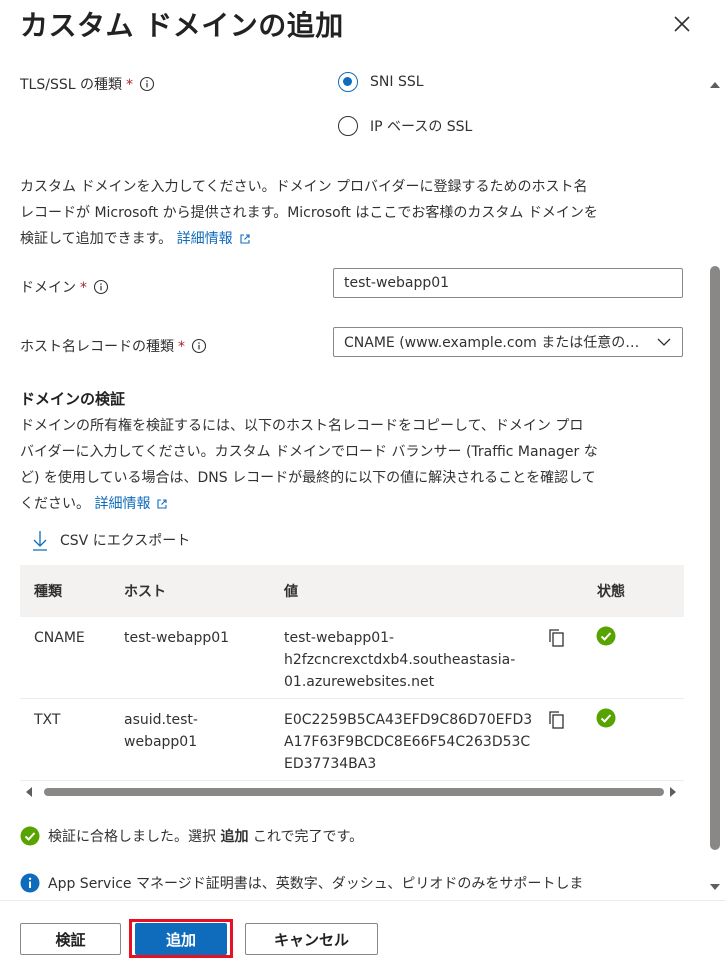 The width and height of the screenshot is (726, 965). What do you see at coordinates (495, 343) in the screenshot?
I see `record-type-selected-value: CNAME (www.example.com または任意のサブドメイン)` at bounding box center [495, 343].